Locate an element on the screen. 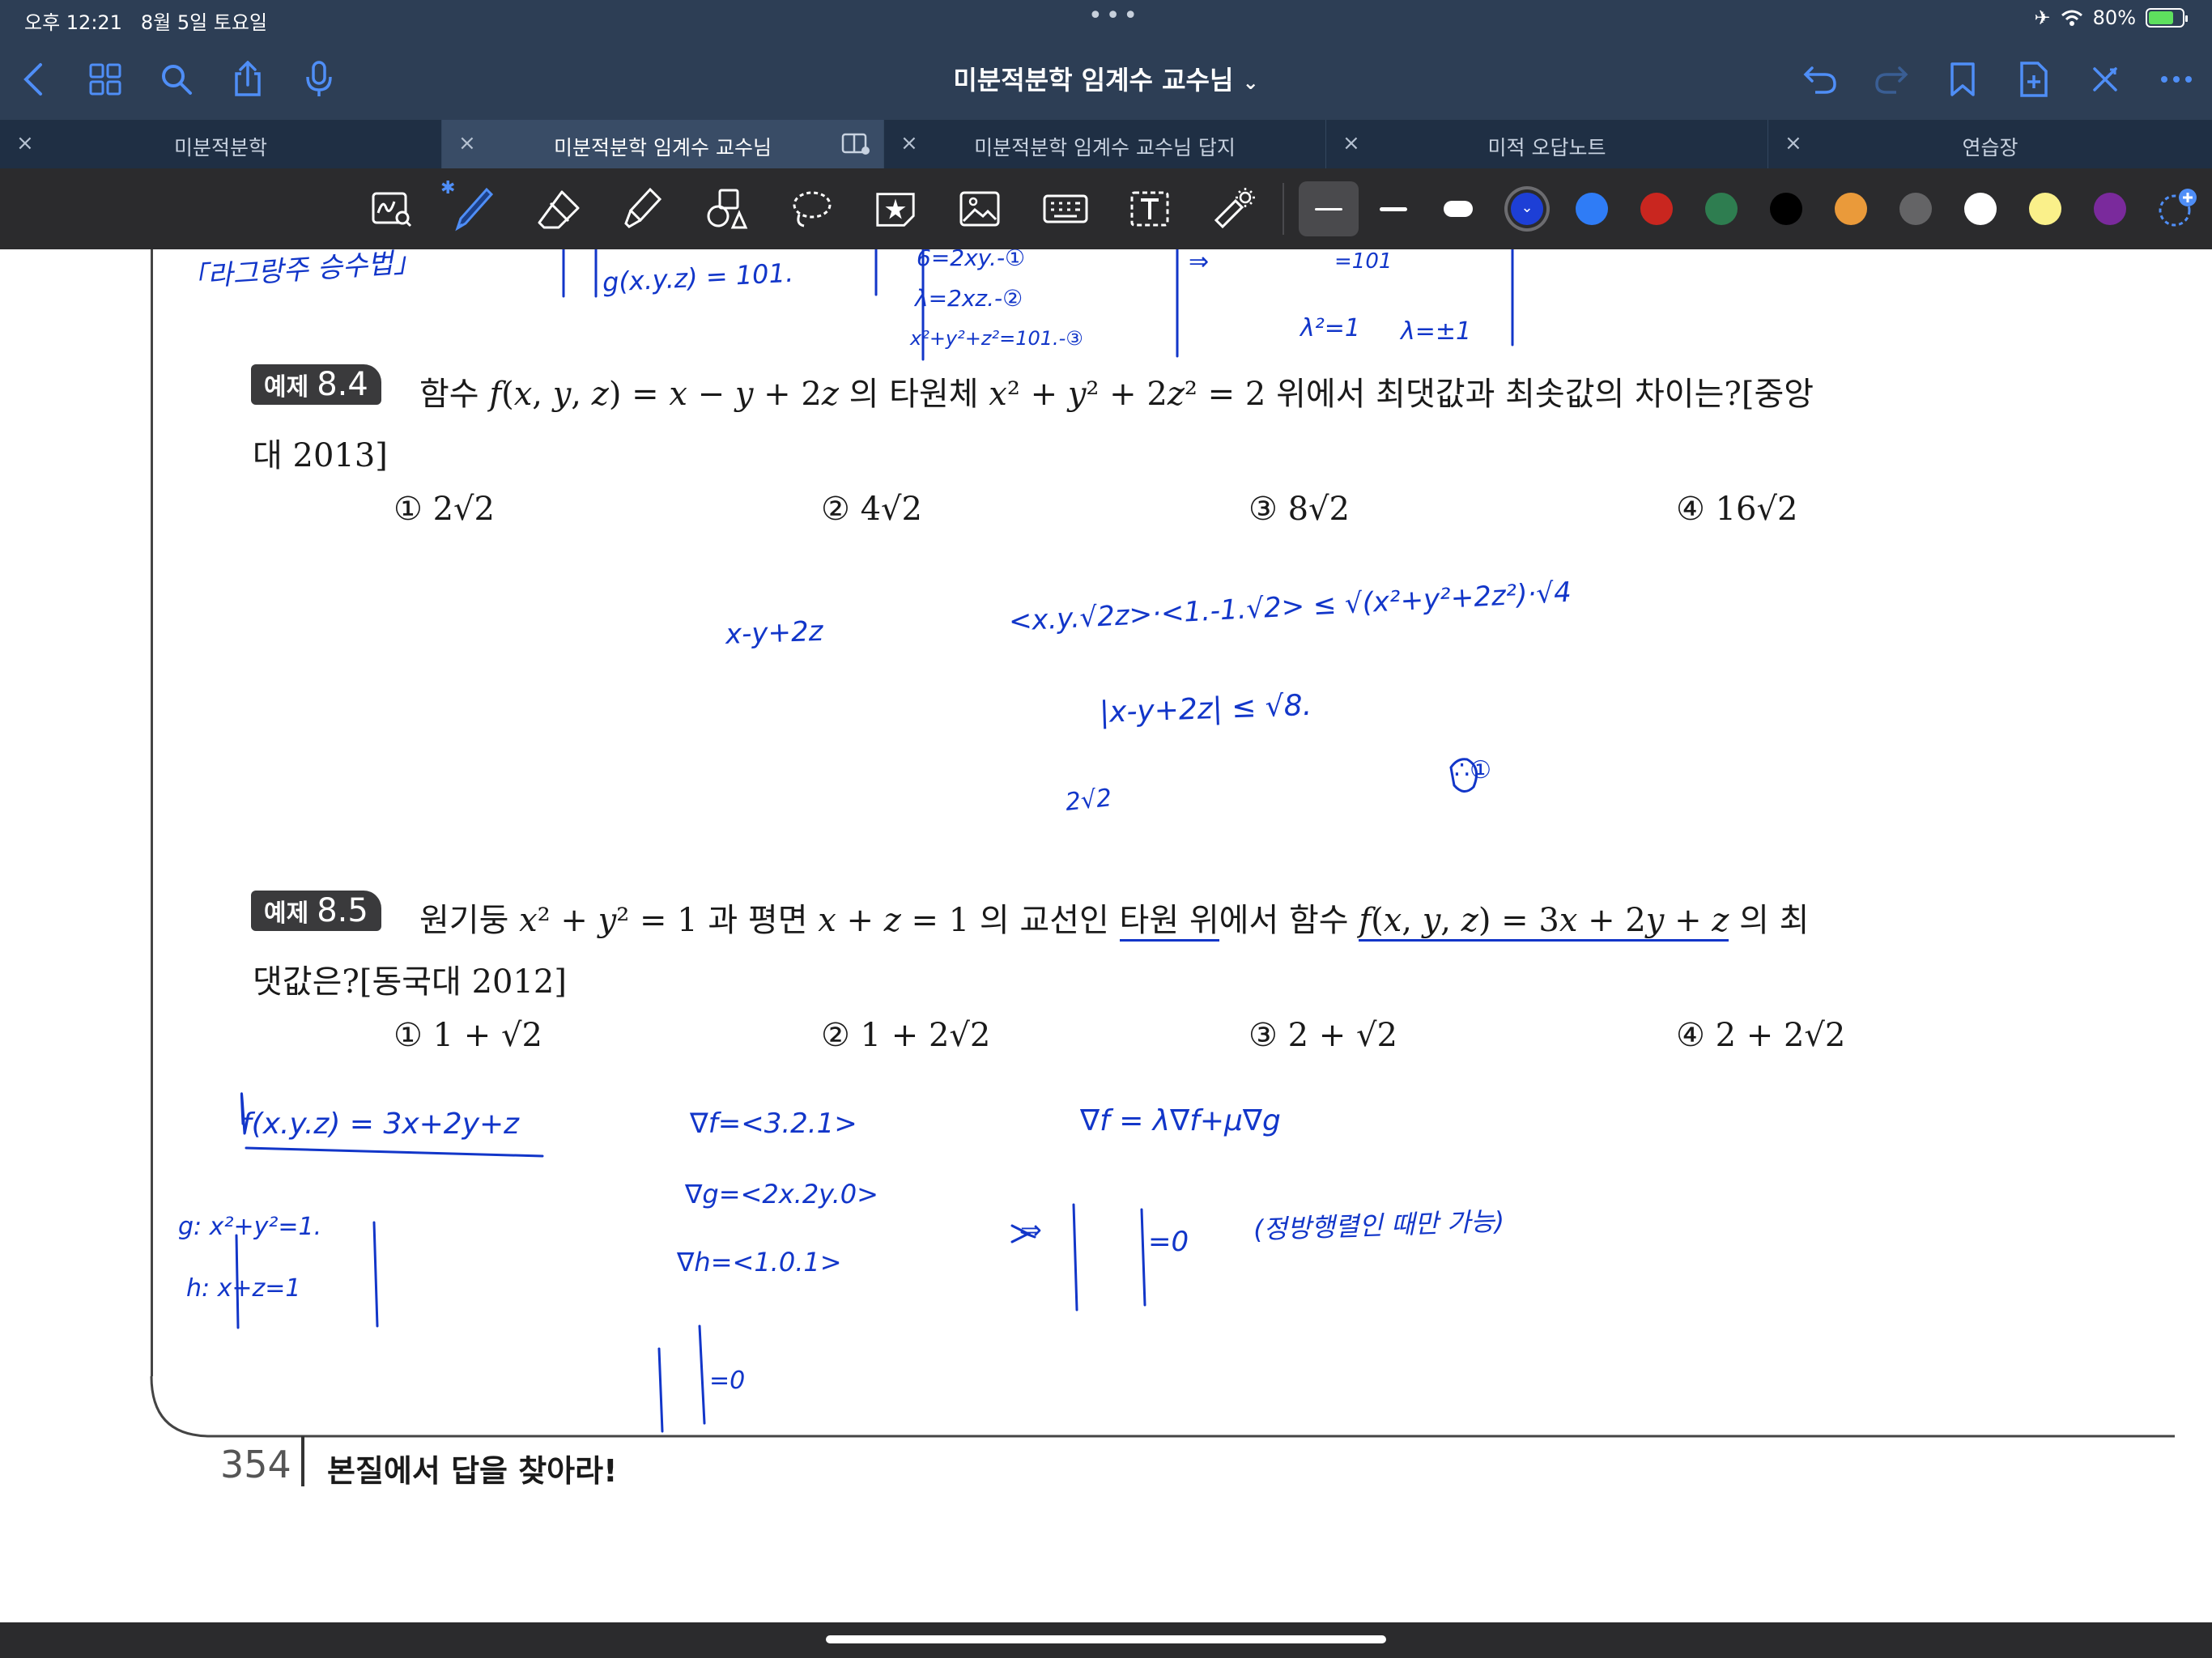 This screenshot has width=2212, height=1658. airplane-icon: ✈ is located at coordinates (2043, 17).